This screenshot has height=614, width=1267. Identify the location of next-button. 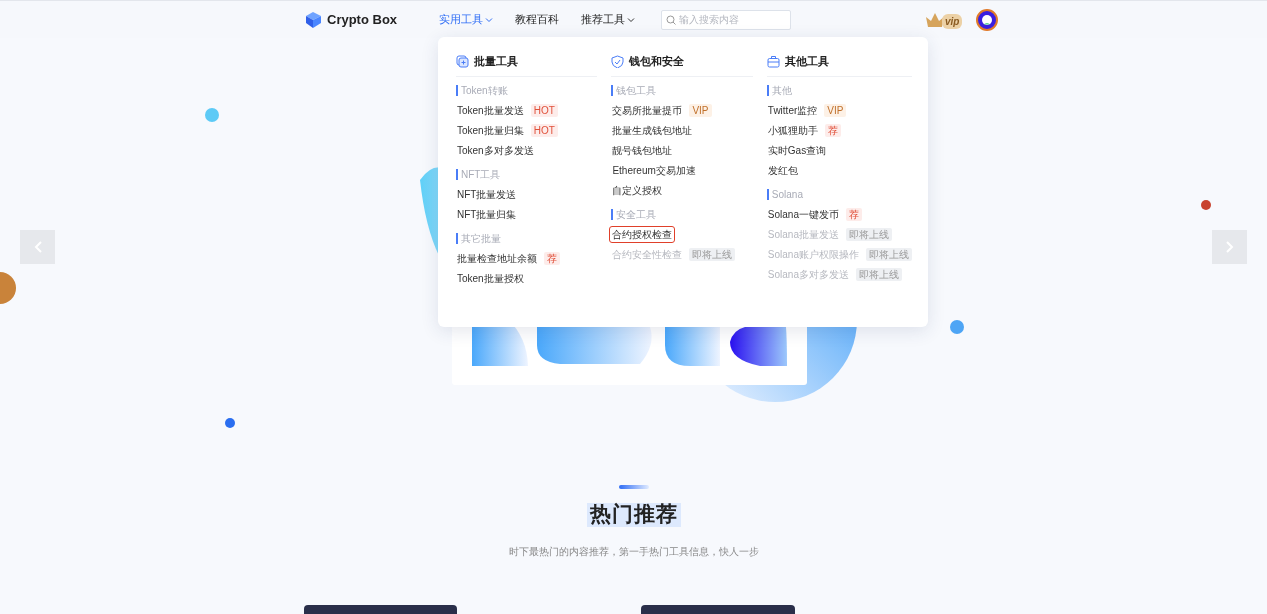
(1229, 247).